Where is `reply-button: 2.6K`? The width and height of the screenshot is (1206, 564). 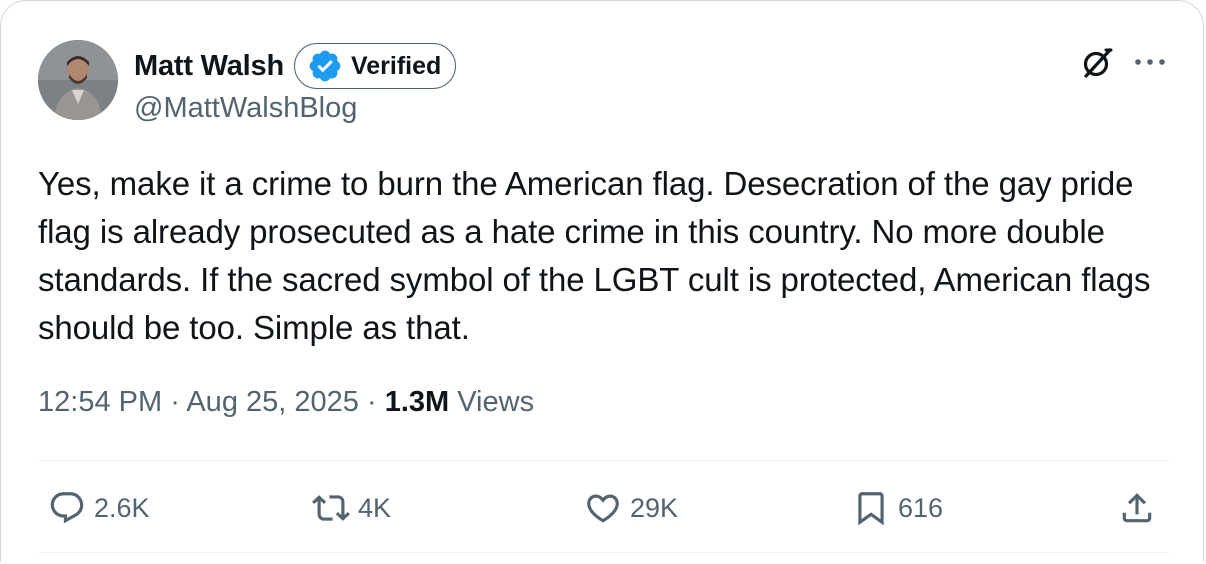
reply-button: 2.6K is located at coordinates (99, 508).